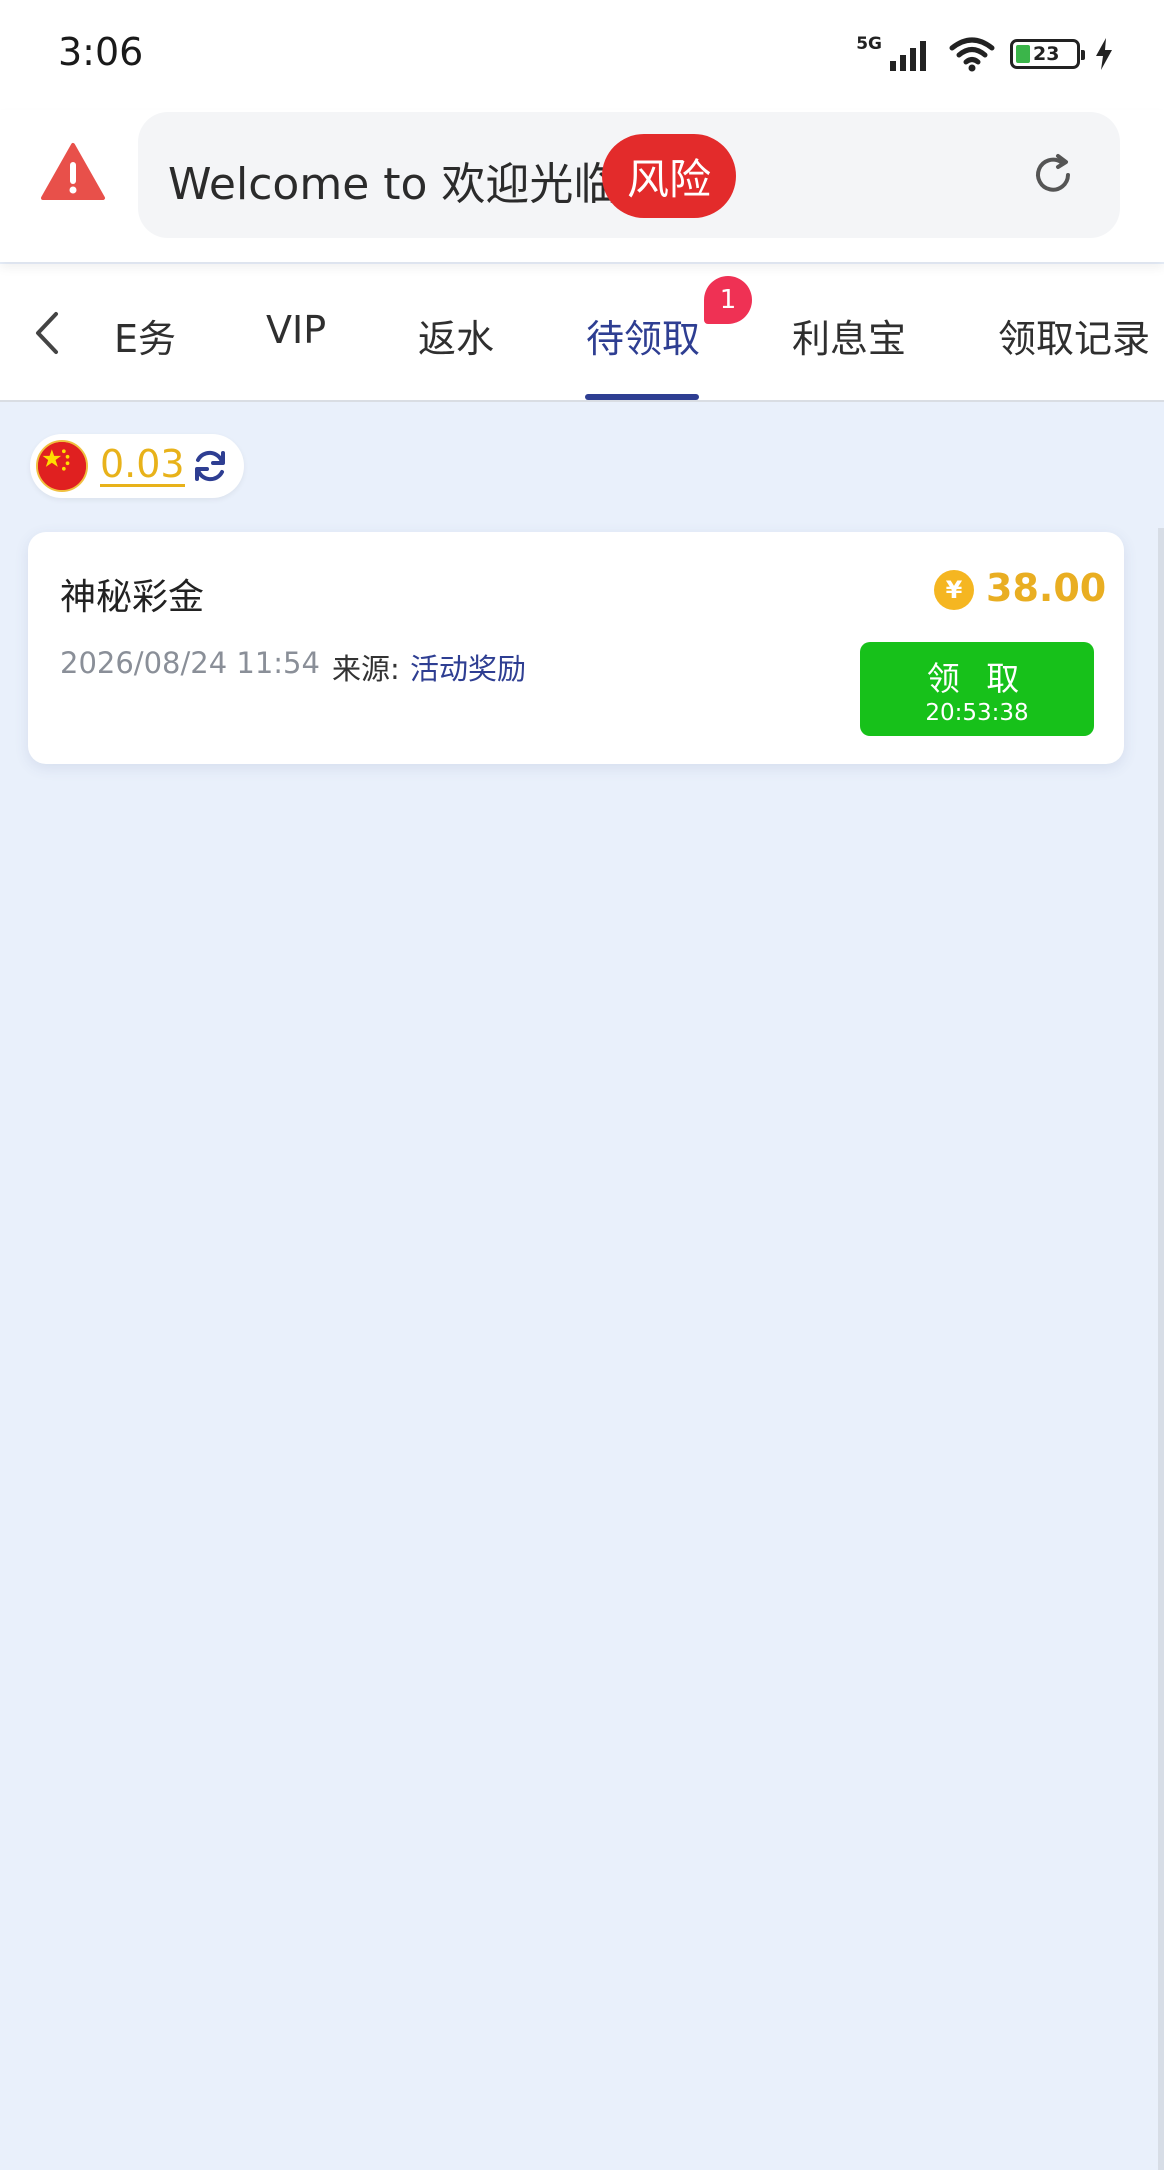  What do you see at coordinates (468, 669) in the screenshot?
I see `reward-source-value: 活动奖励` at bounding box center [468, 669].